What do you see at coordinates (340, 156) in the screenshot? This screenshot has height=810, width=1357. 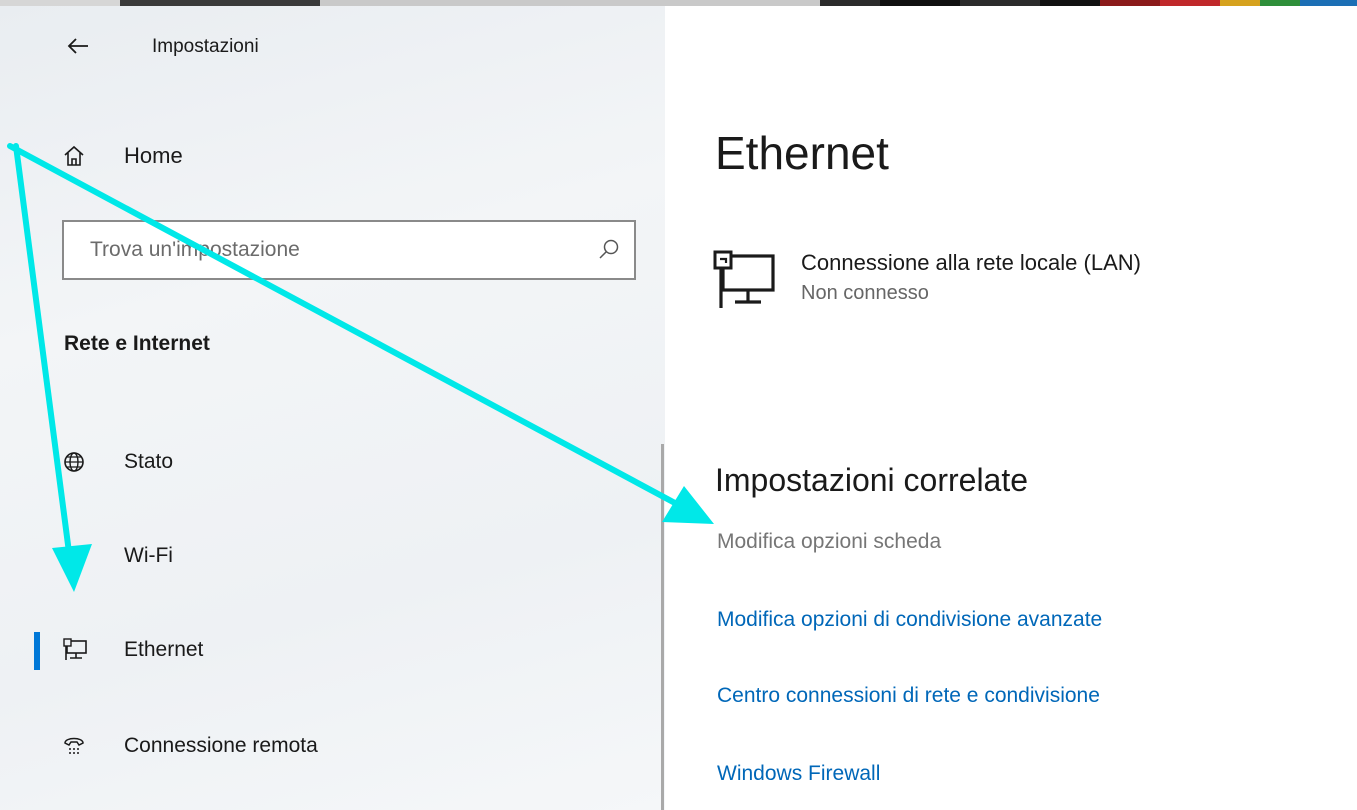 I see `sidebar-item-home: Home` at bounding box center [340, 156].